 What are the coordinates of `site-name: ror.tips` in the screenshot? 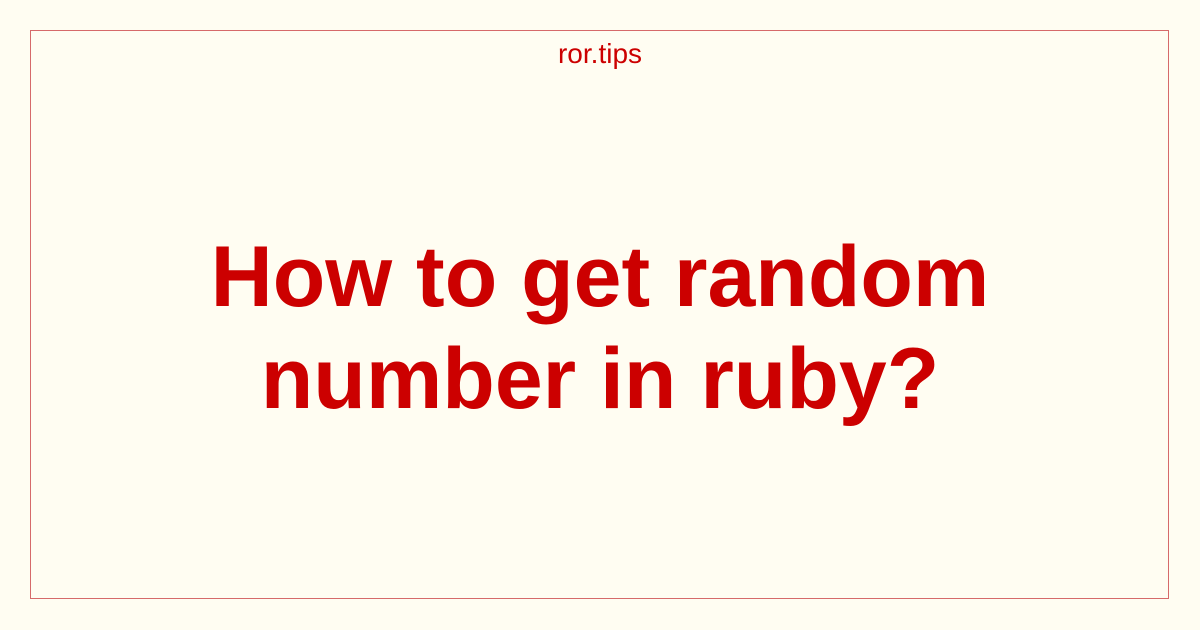 It's located at (600, 53).